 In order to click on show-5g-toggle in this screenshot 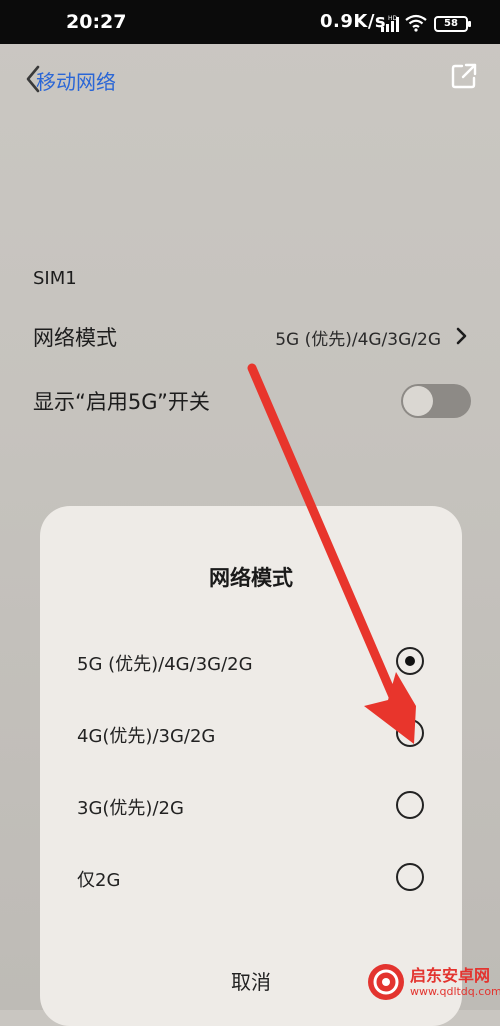, I will do `click(436, 401)`.